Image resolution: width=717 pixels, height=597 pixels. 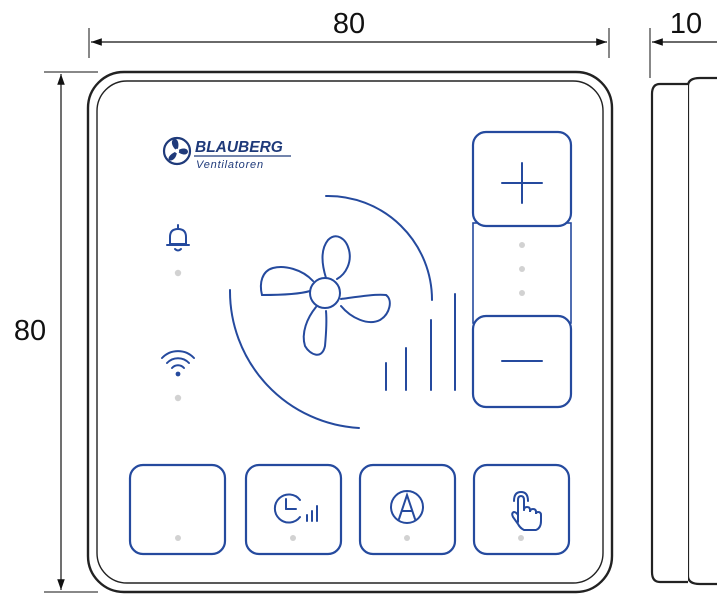 I want to click on timer-button, so click(x=293, y=509).